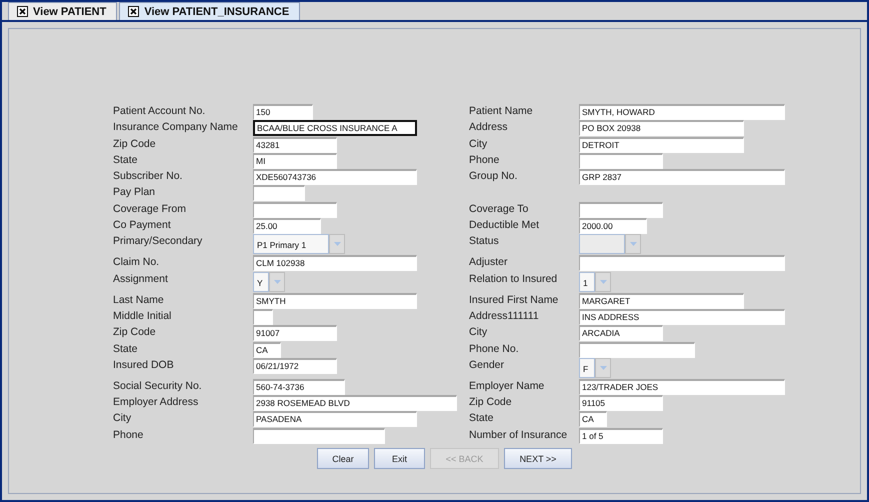  Describe the element at coordinates (140, 279) in the screenshot. I see `field-label: Assignment` at that location.